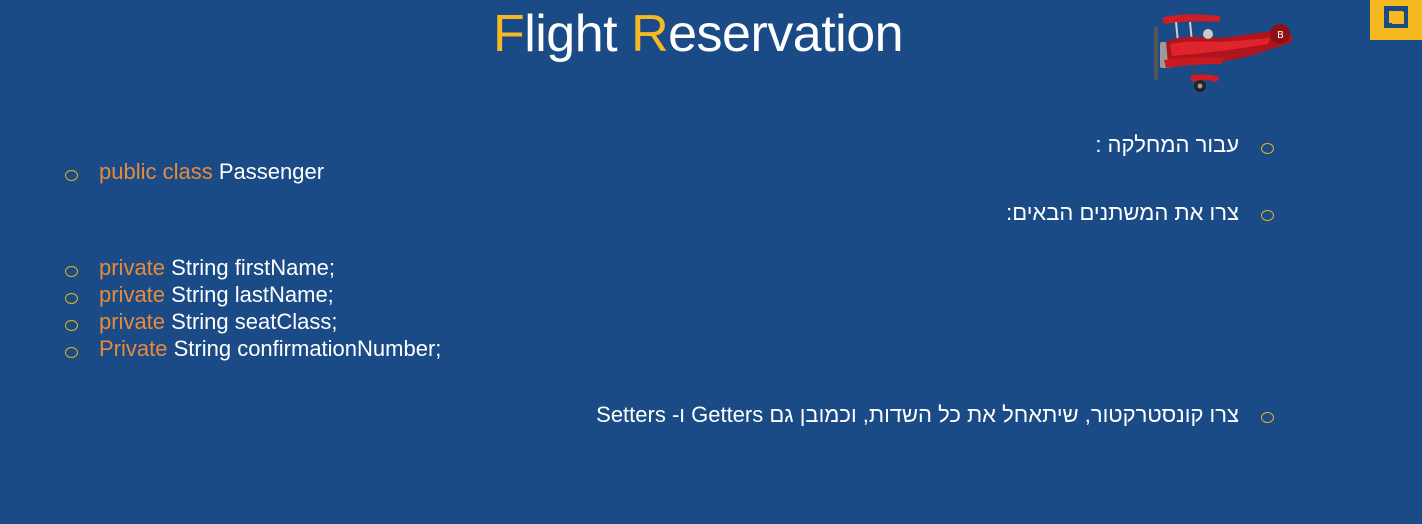 Image resolution: width=1422 pixels, height=524 pixels. What do you see at coordinates (156, 171) in the screenshot?
I see `class-keyword: public class` at bounding box center [156, 171].